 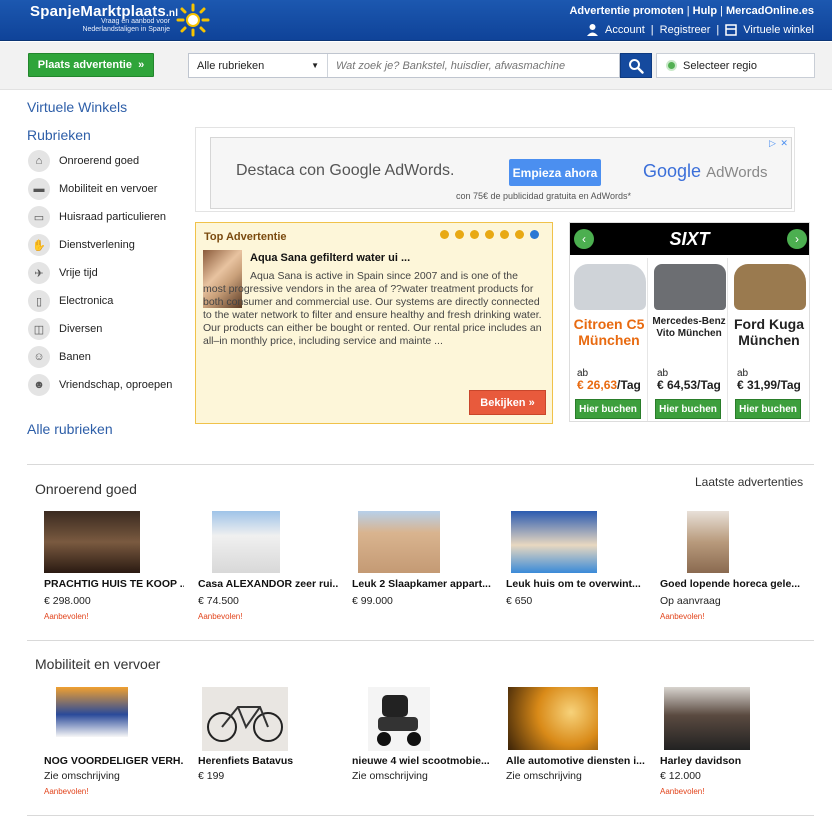 I want to click on virtual-shops-link: Virtuele Winkels, so click(x=77, y=107).